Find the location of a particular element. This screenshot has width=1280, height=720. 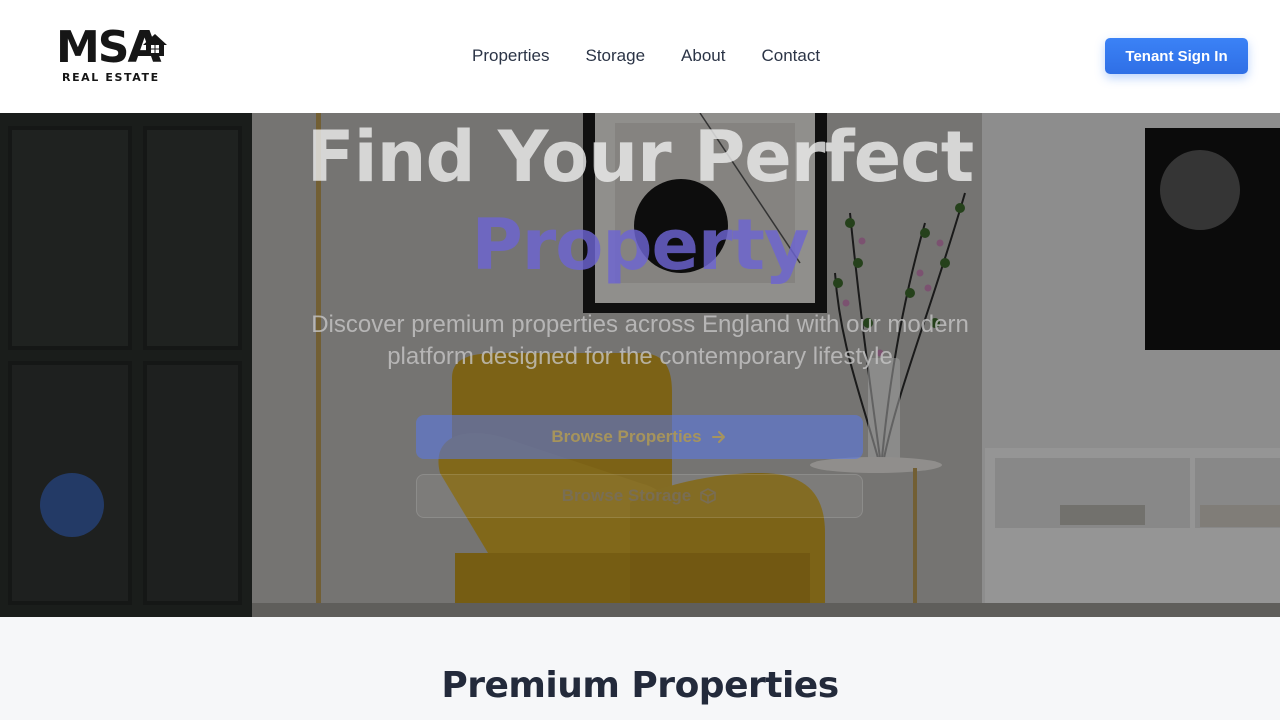

msa-logo: MSA REAL ESTATE is located at coordinates (113, 55).